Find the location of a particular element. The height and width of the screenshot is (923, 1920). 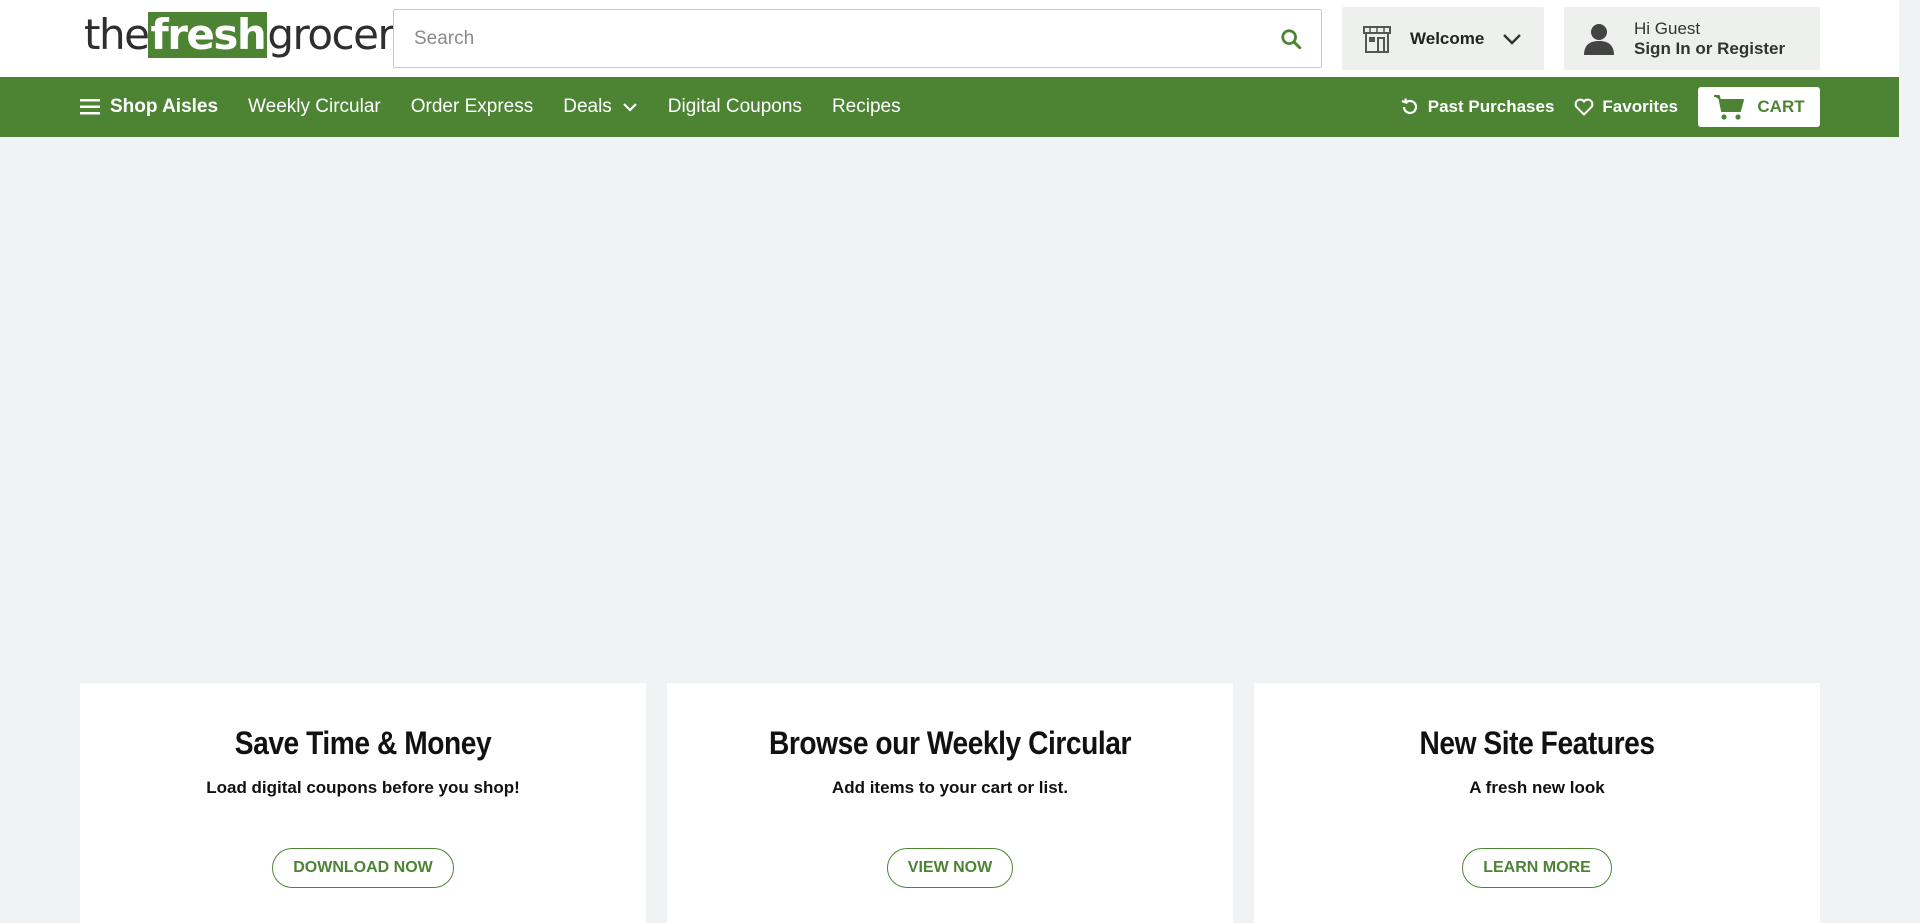

nav-digital-coupons: Digital Coupons is located at coordinates (735, 107).